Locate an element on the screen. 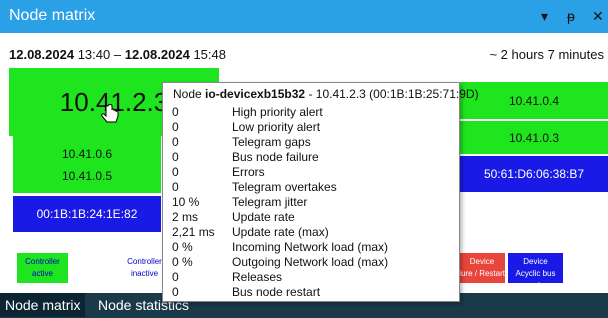  tooltip-row-label: High priority alert is located at coordinates (277, 112).